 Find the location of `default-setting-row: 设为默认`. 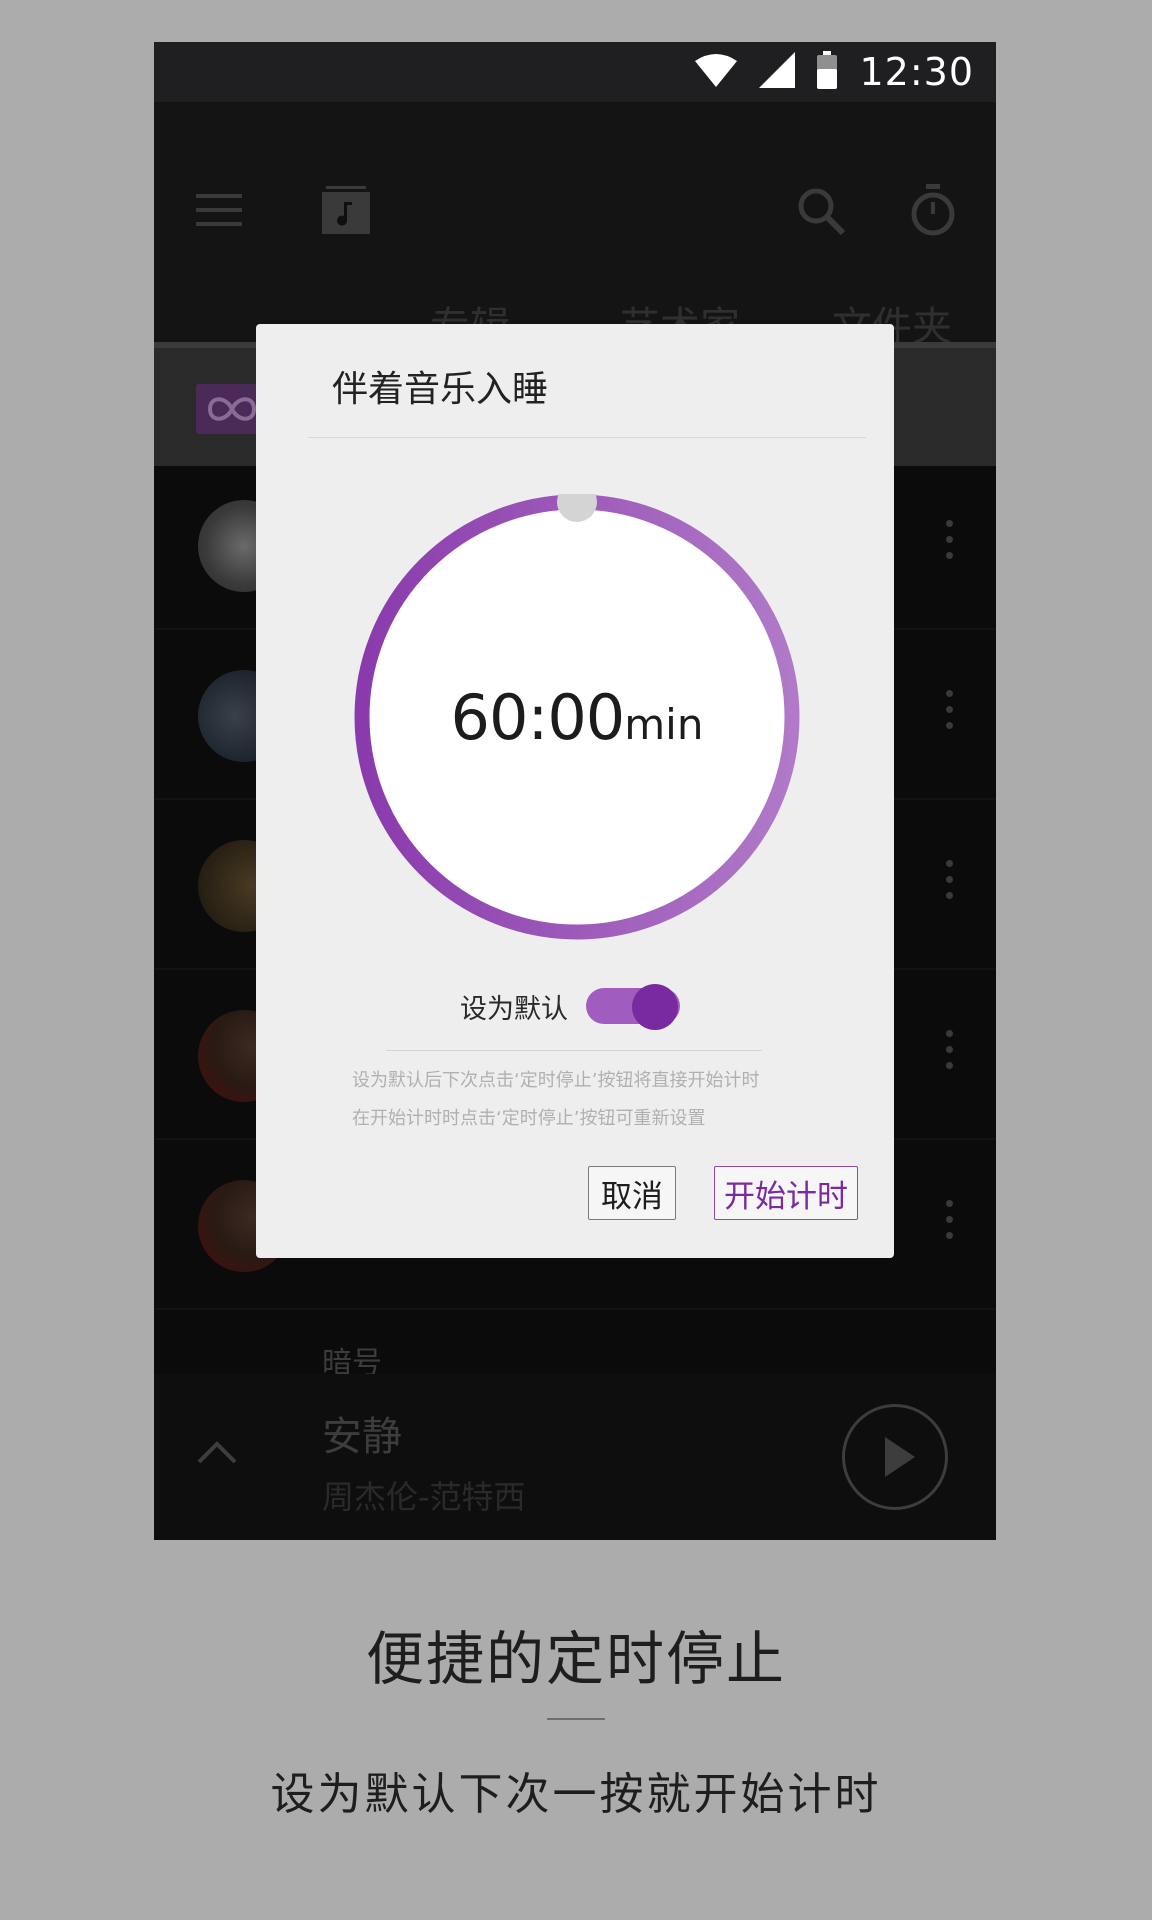

default-setting-row: 设为默认 is located at coordinates (570, 1007).